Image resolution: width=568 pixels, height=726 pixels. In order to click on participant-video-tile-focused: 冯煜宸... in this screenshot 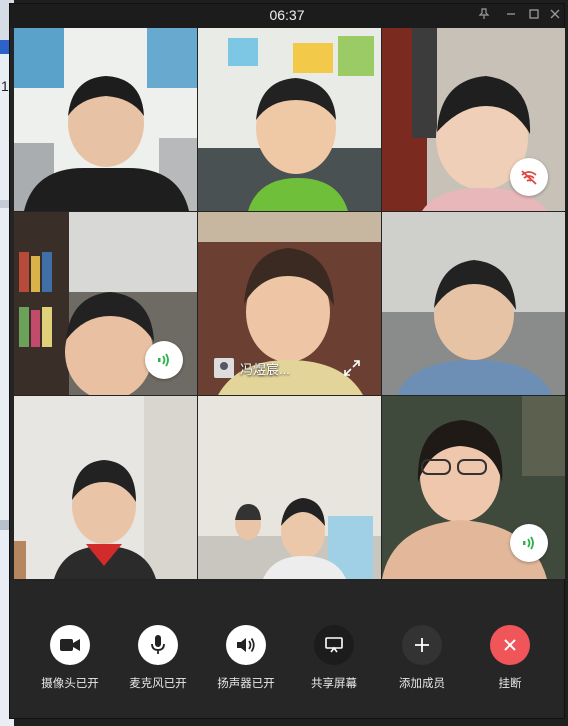, I will do `click(289, 303)`.